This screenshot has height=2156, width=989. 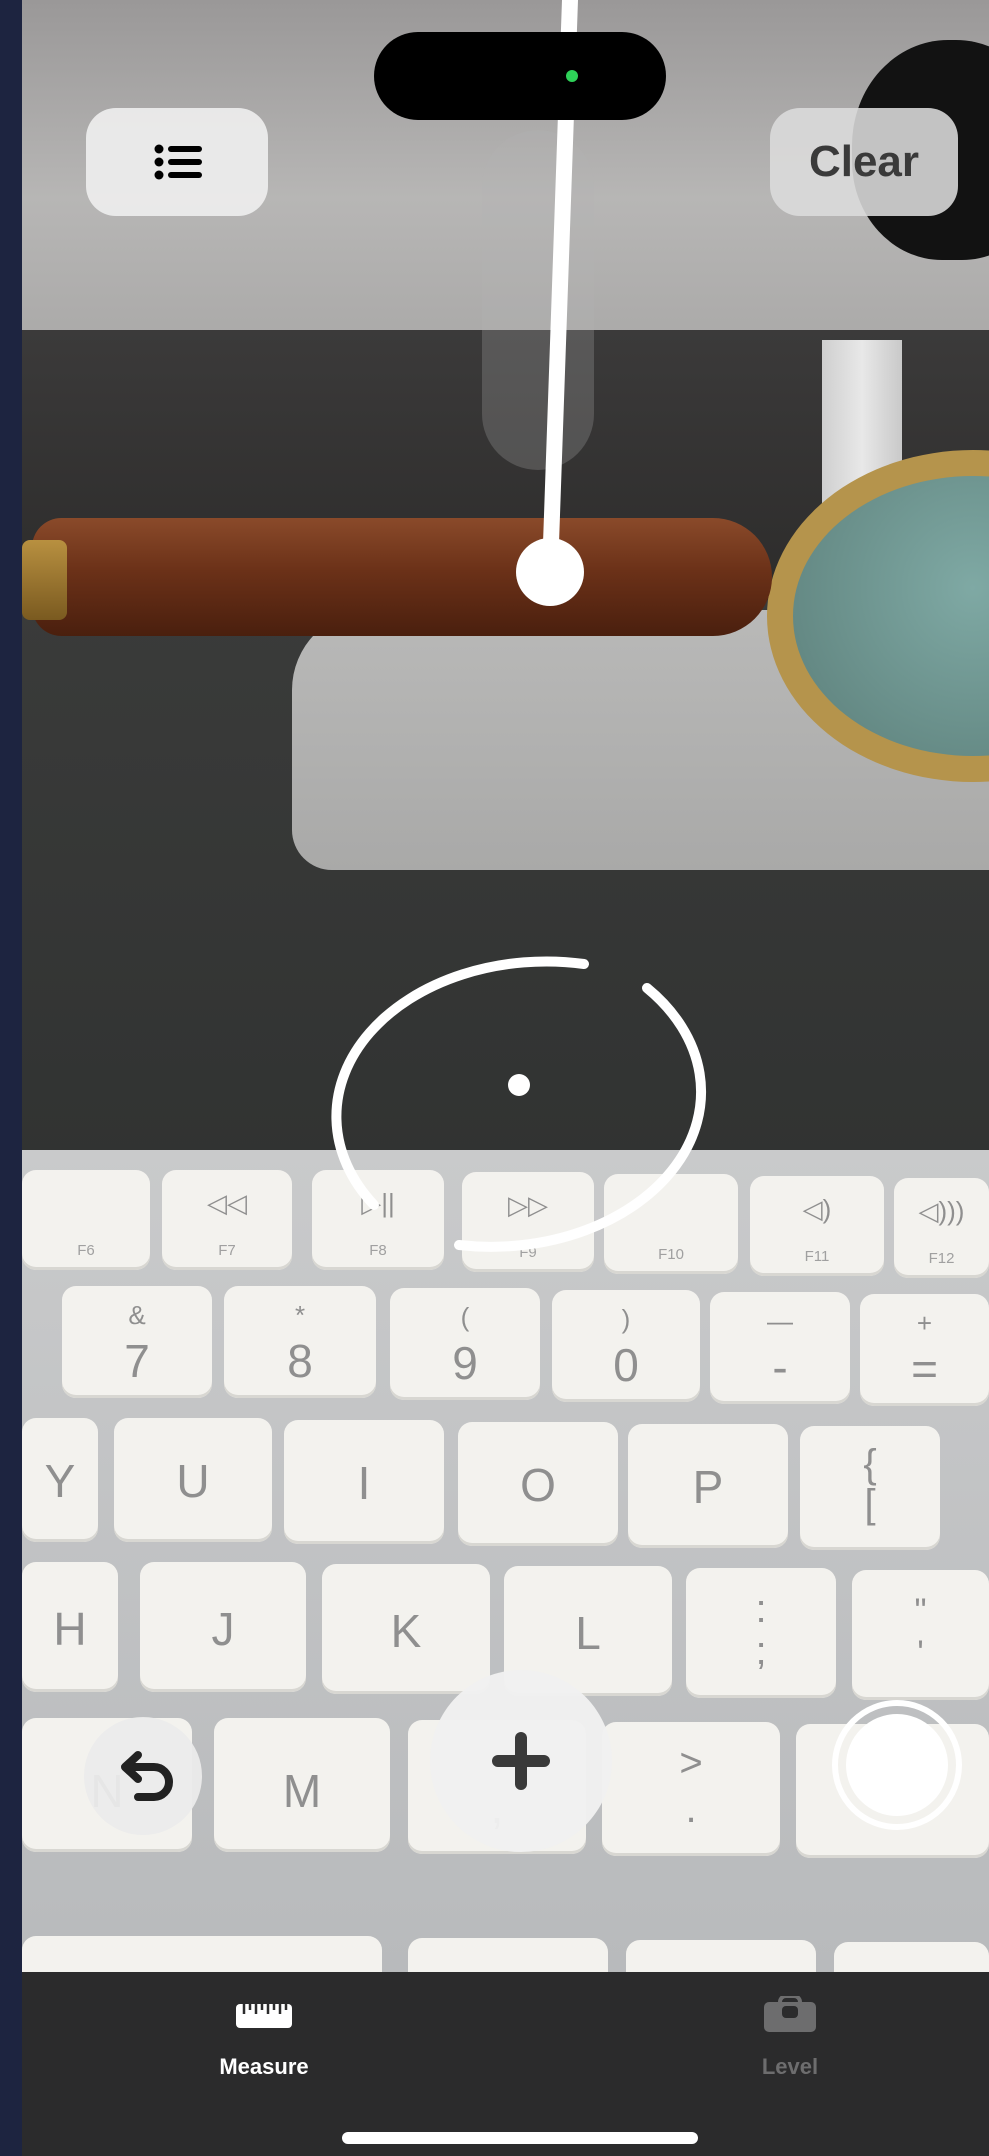 What do you see at coordinates (264, 2066) in the screenshot?
I see `tab-measure-label: Measure` at bounding box center [264, 2066].